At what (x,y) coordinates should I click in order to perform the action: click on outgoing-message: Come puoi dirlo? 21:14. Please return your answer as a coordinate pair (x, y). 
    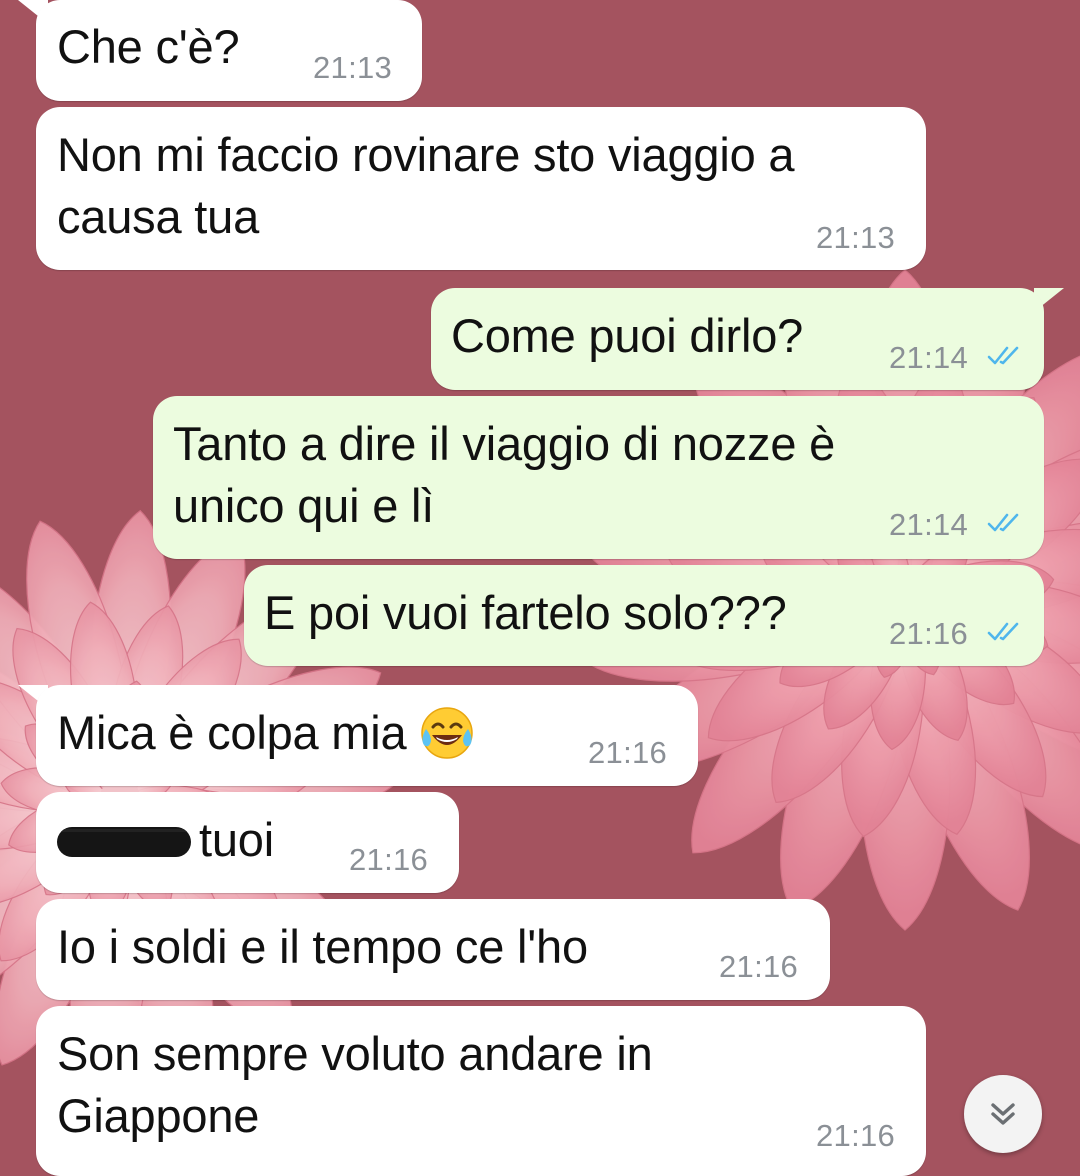
    Looking at the image, I should click on (737, 339).